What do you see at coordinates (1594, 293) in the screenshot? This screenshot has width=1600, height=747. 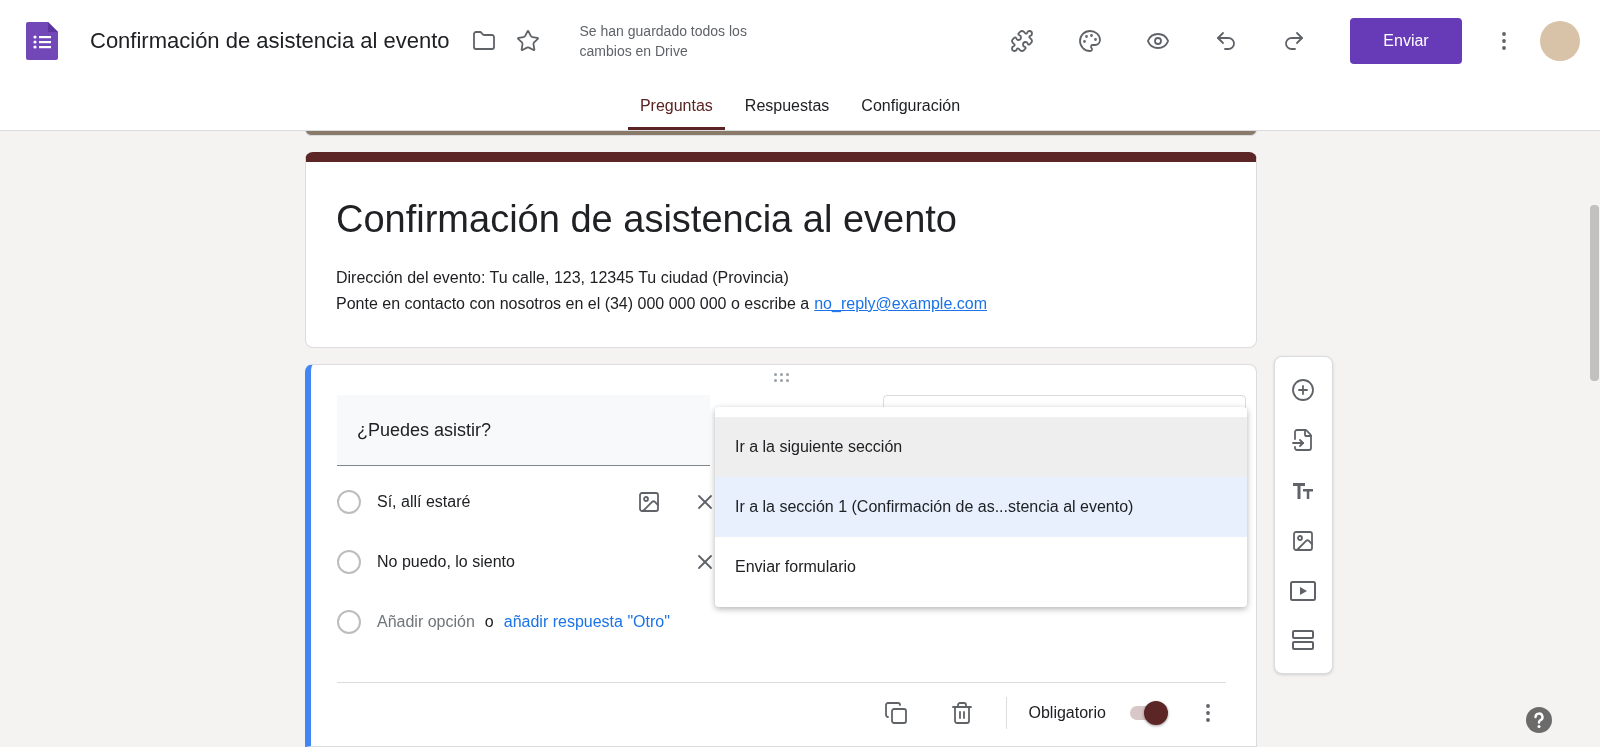 I see `scrollbar-thumb` at bounding box center [1594, 293].